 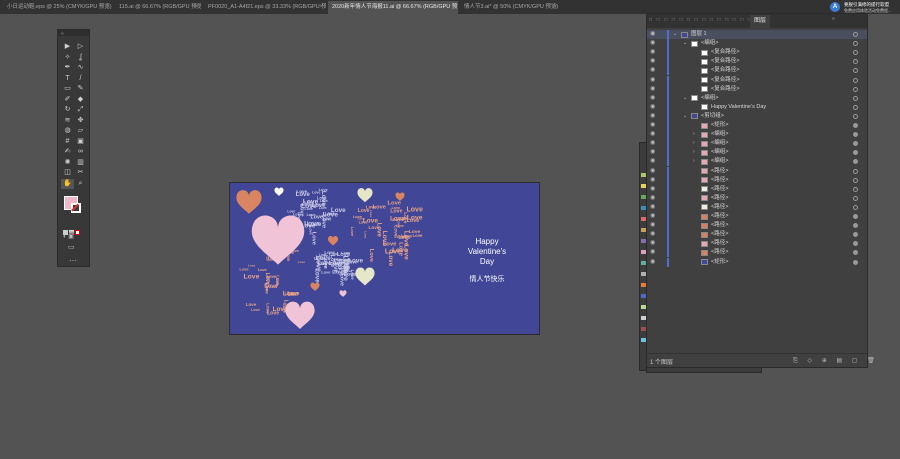 What do you see at coordinates (67, 58) in the screenshot?
I see `magic-wand-tool-icon: ✧` at bounding box center [67, 58].